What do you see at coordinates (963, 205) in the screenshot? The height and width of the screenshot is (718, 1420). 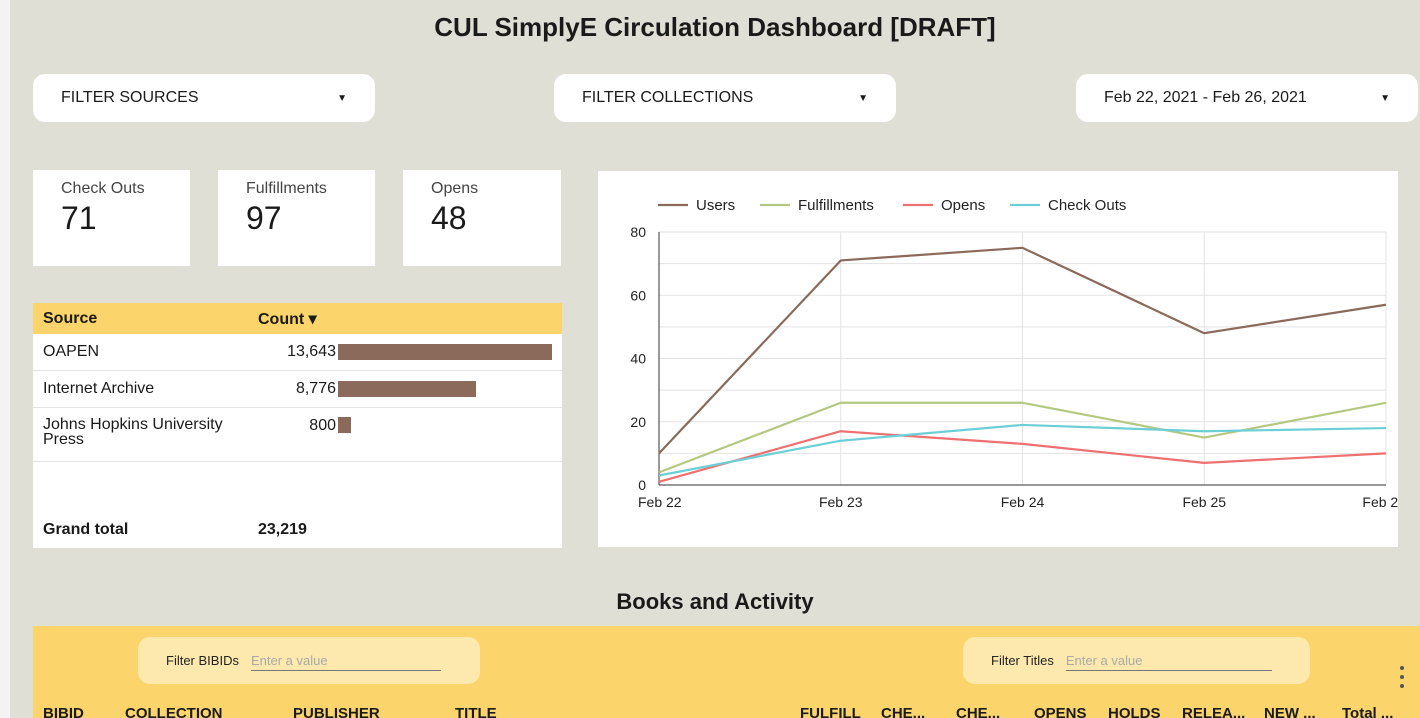 I see `legend-label: Opens` at bounding box center [963, 205].